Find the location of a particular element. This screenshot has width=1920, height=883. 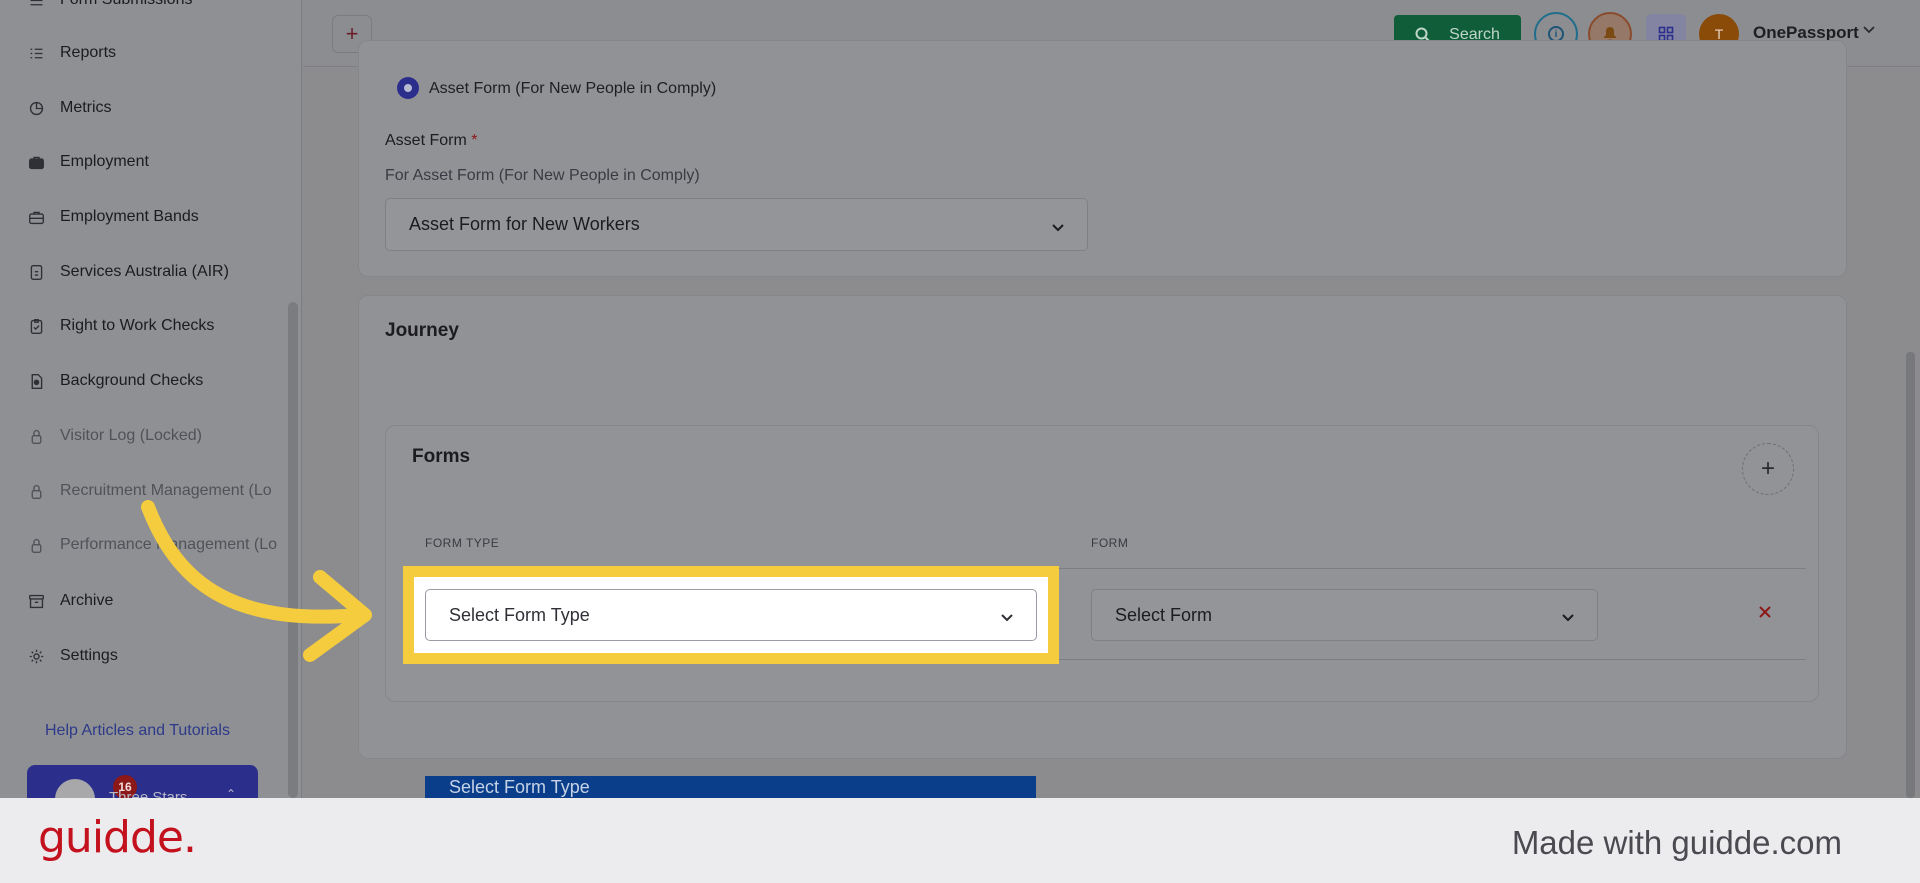

footer: guidde. Made with guidde.com is located at coordinates (960, 840).